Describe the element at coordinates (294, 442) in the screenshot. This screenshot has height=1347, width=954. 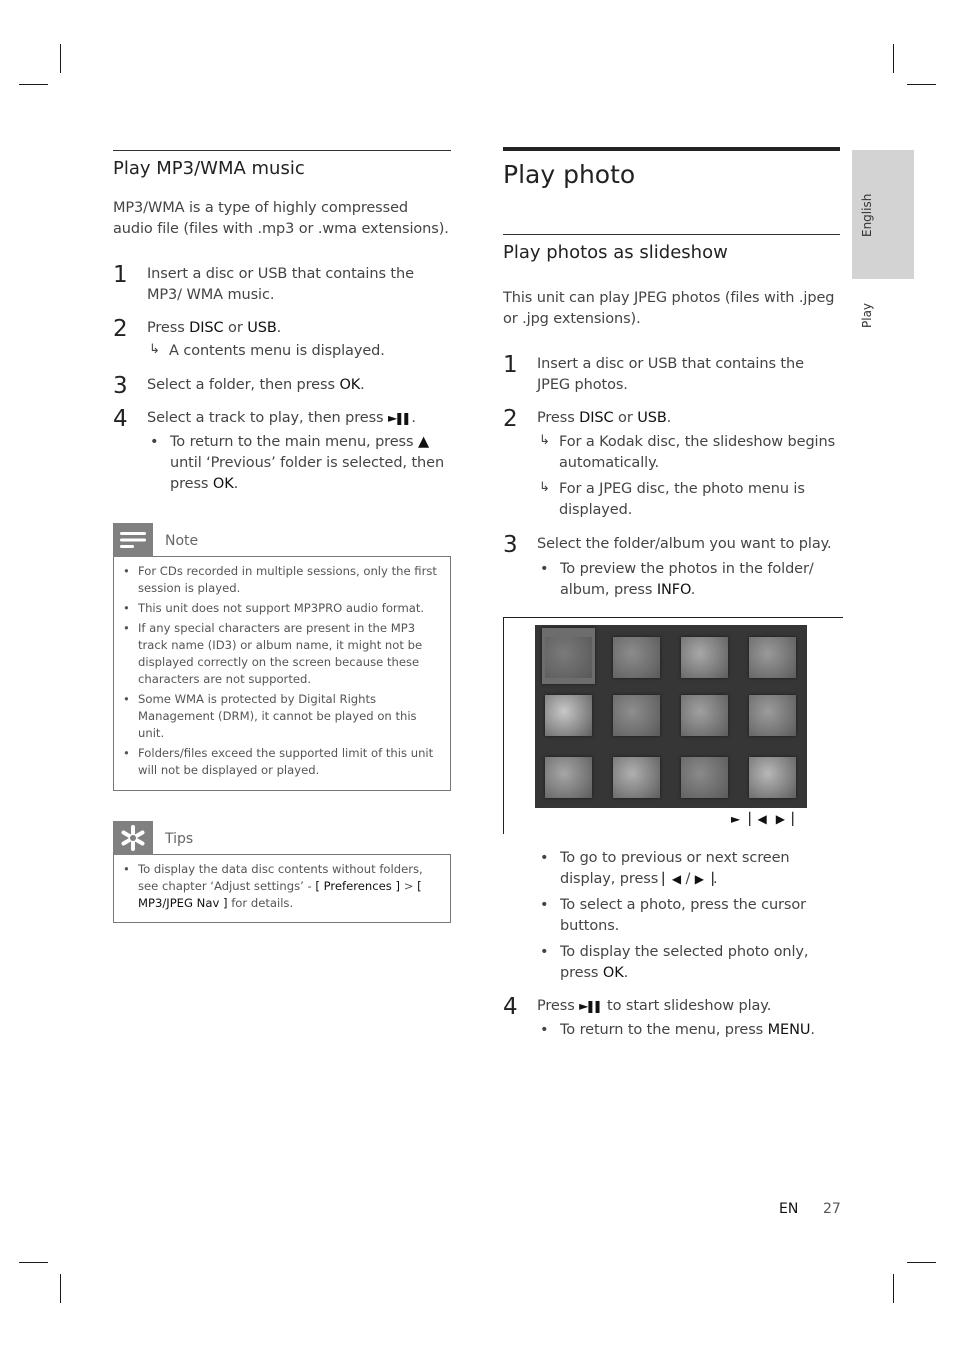
I see `bullet-text: To return to the main menu, press` at that location.